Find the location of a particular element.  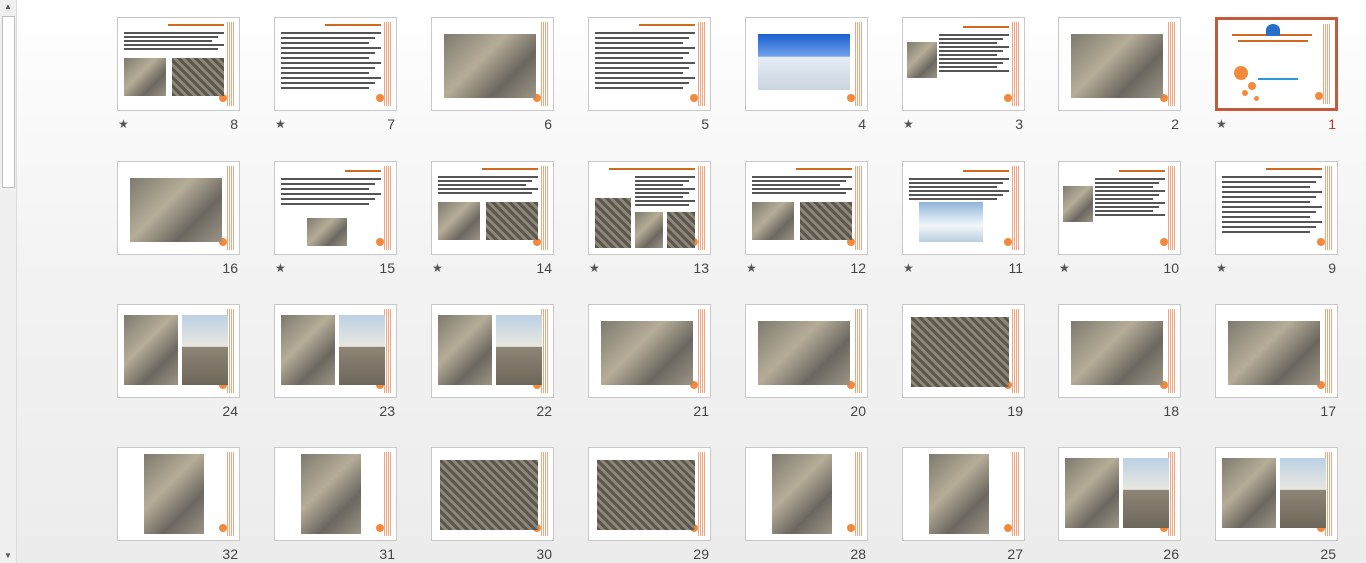

slide-number: 24 is located at coordinates (230, 411).